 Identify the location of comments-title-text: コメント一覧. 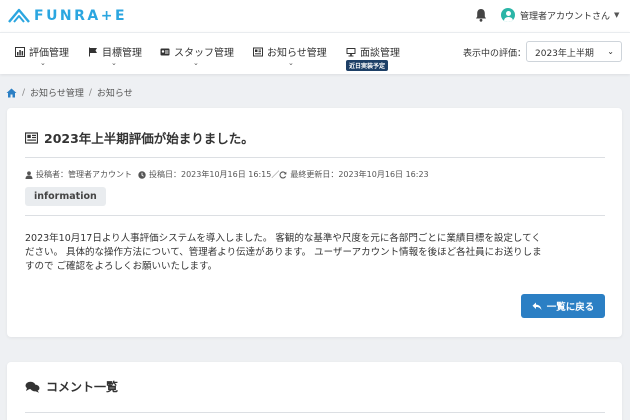
(82, 387).